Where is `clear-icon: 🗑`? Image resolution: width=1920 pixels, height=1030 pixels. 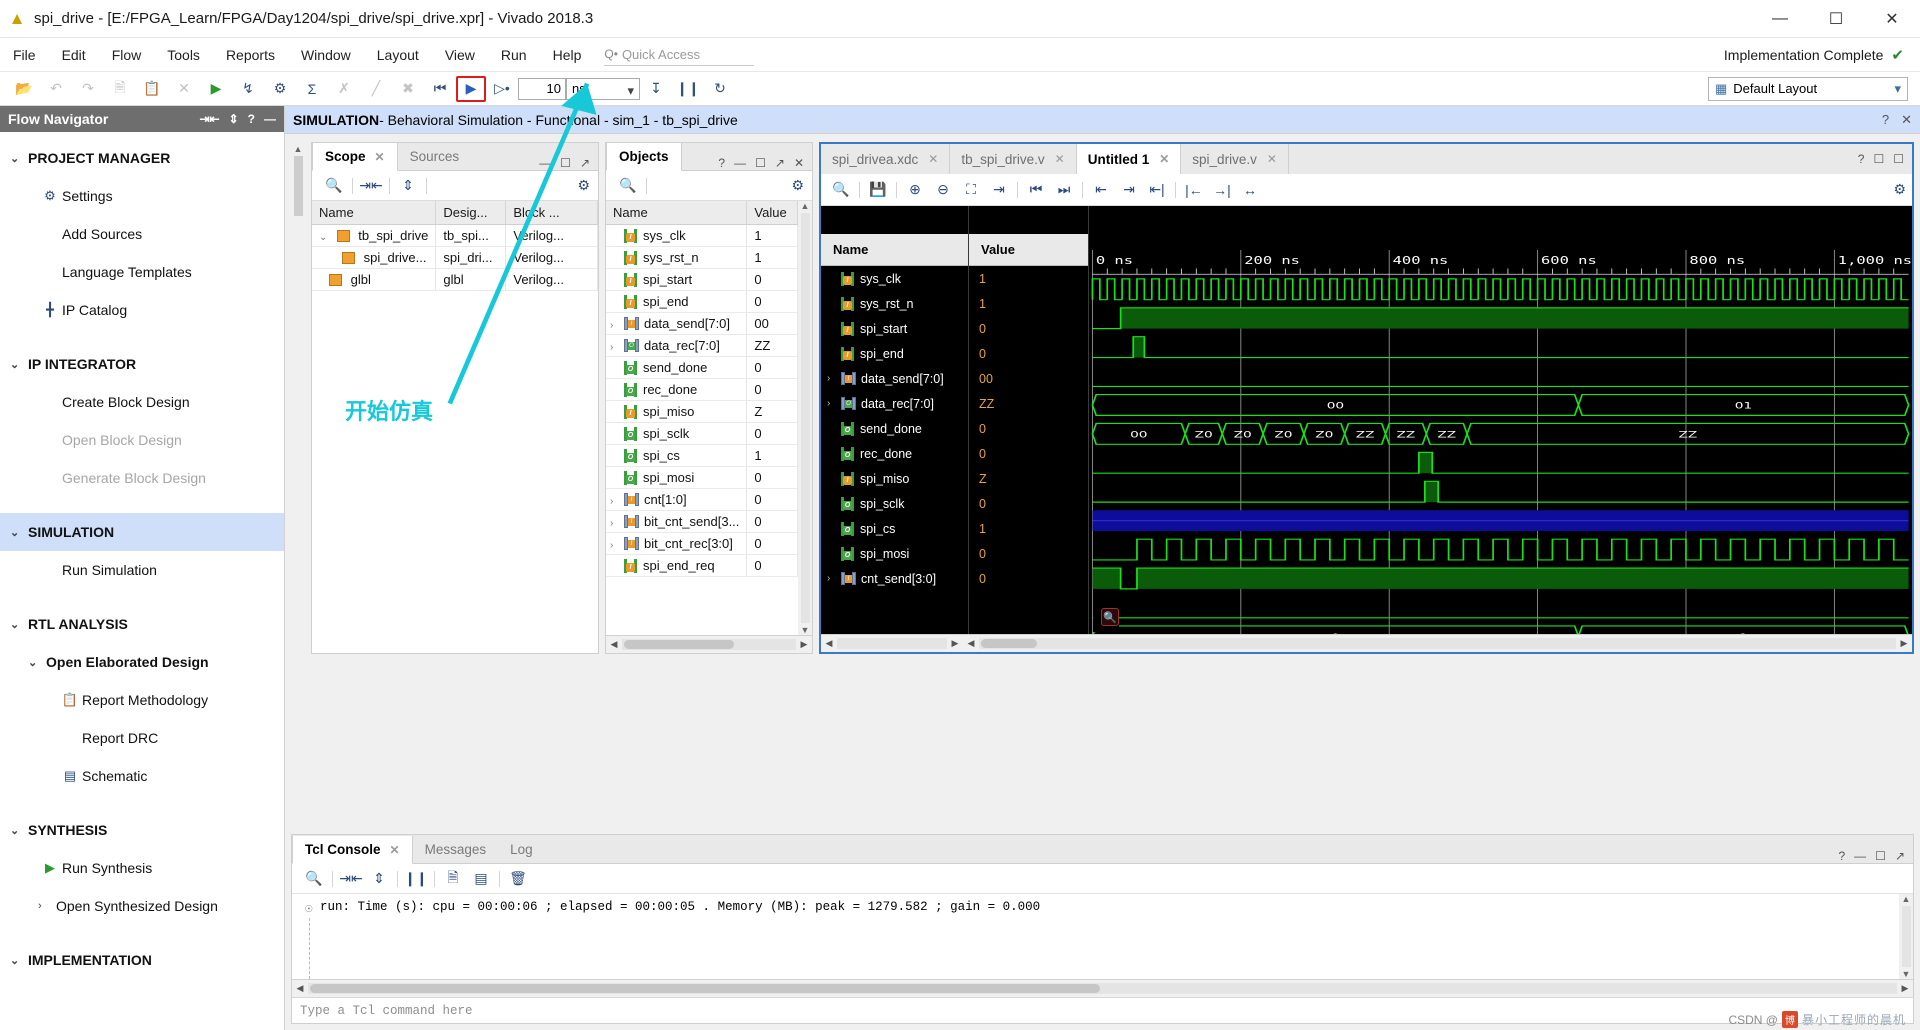
clear-icon: 🗑 is located at coordinates (518, 878).